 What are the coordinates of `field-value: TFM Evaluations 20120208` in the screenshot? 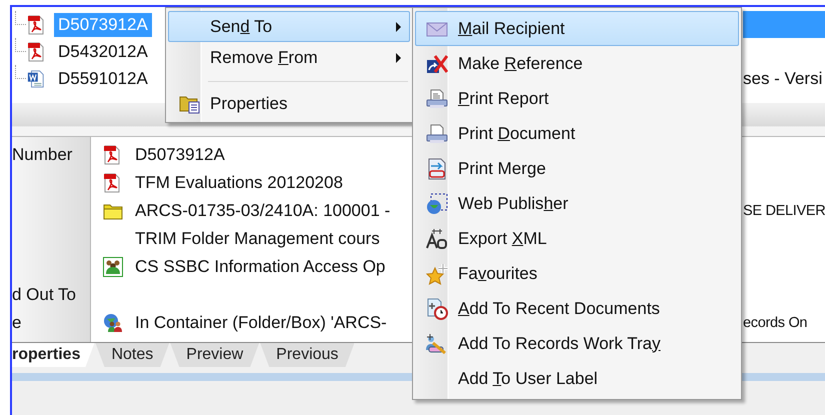 It's located at (239, 183).